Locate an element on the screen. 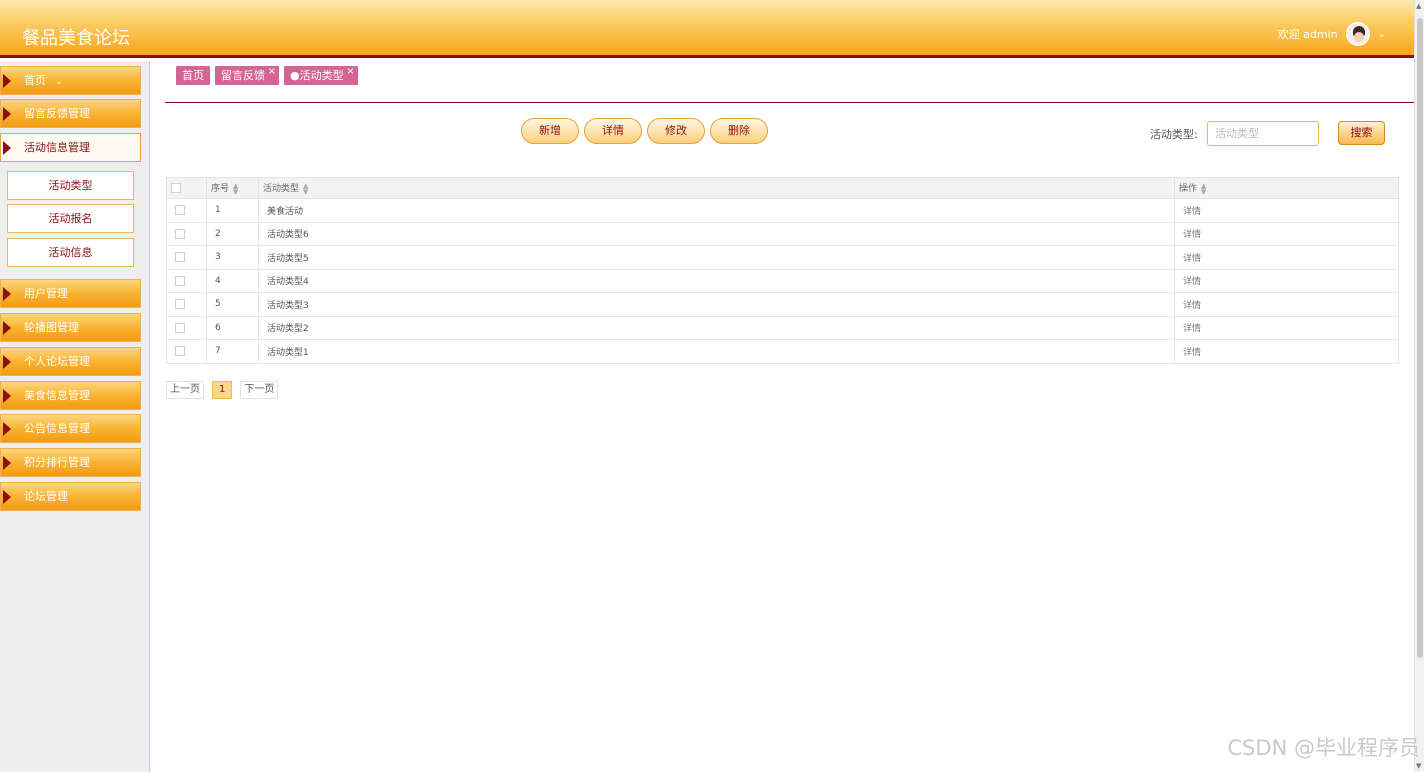 This screenshot has height=772, width=1424. pagination: 上一页 1 下一页 is located at coordinates (222, 390).